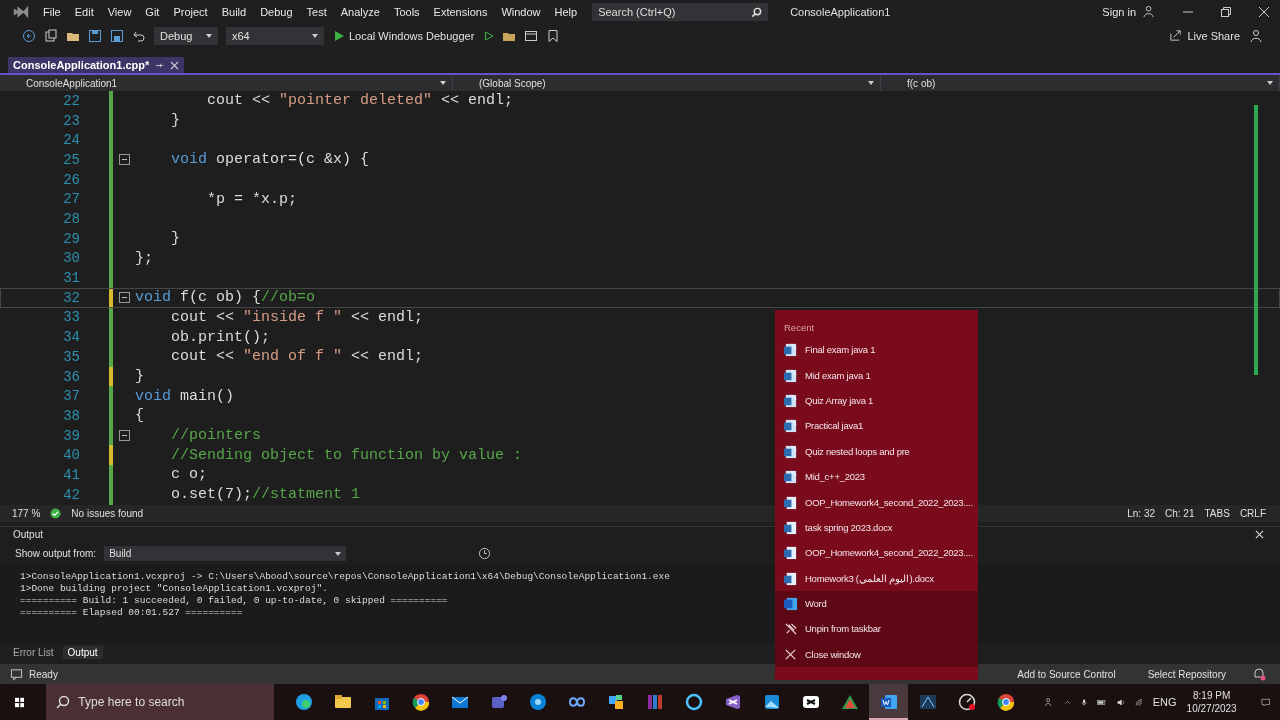 This screenshot has height=720, width=1280. I want to click on line-number: 32, so click(71, 297).